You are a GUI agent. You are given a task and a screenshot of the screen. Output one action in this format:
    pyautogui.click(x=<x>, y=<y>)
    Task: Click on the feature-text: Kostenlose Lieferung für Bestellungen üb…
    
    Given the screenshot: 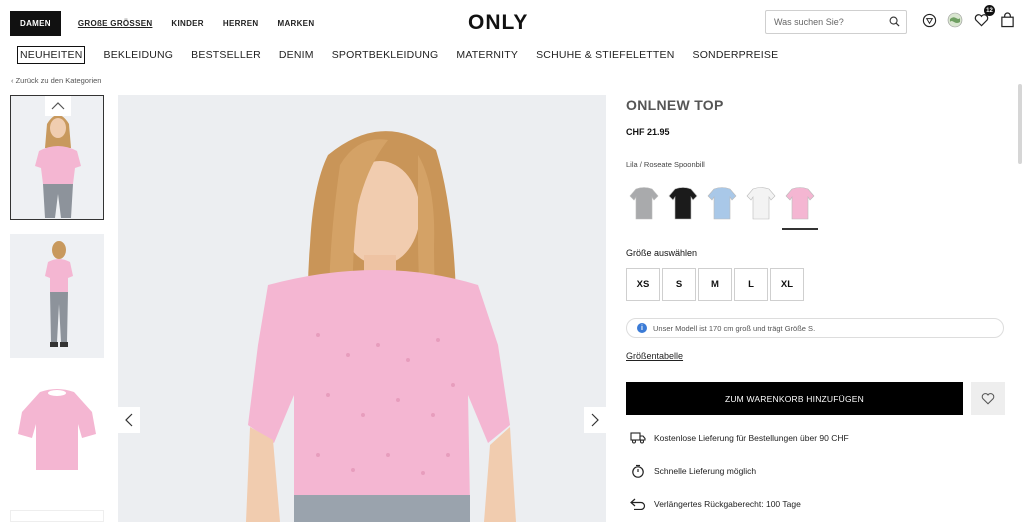 What is the action you would take?
    pyautogui.click(x=751, y=438)
    